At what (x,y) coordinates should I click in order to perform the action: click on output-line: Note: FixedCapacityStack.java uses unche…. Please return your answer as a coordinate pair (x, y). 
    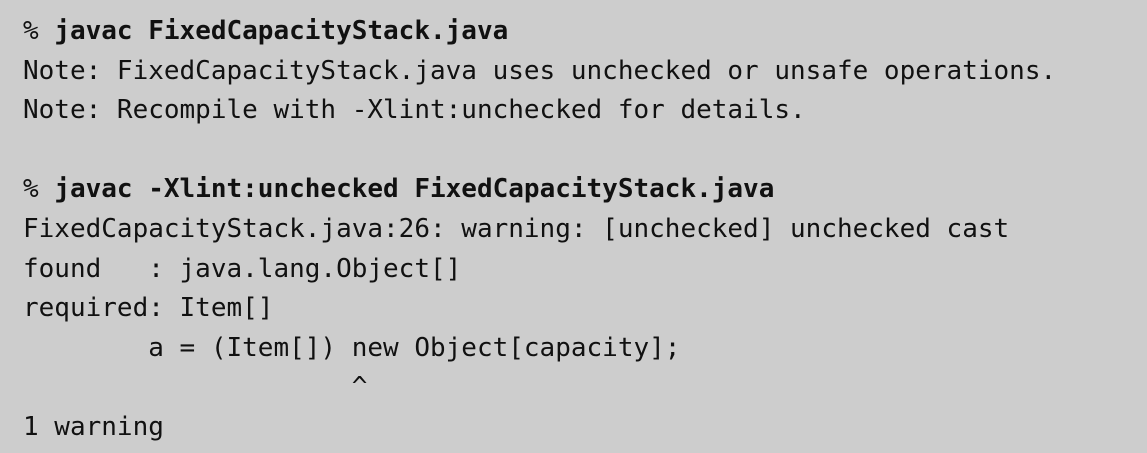
    Looking at the image, I should click on (540, 70).